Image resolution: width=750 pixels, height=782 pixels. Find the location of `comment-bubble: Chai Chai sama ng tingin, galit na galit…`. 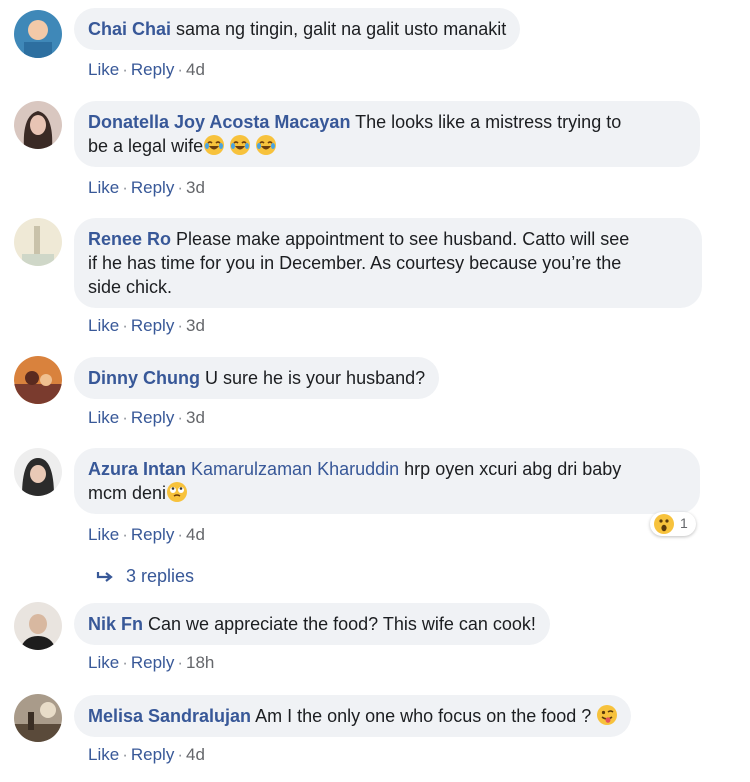

comment-bubble: Chai Chai sama ng tingin, galit na galit… is located at coordinates (297, 29).